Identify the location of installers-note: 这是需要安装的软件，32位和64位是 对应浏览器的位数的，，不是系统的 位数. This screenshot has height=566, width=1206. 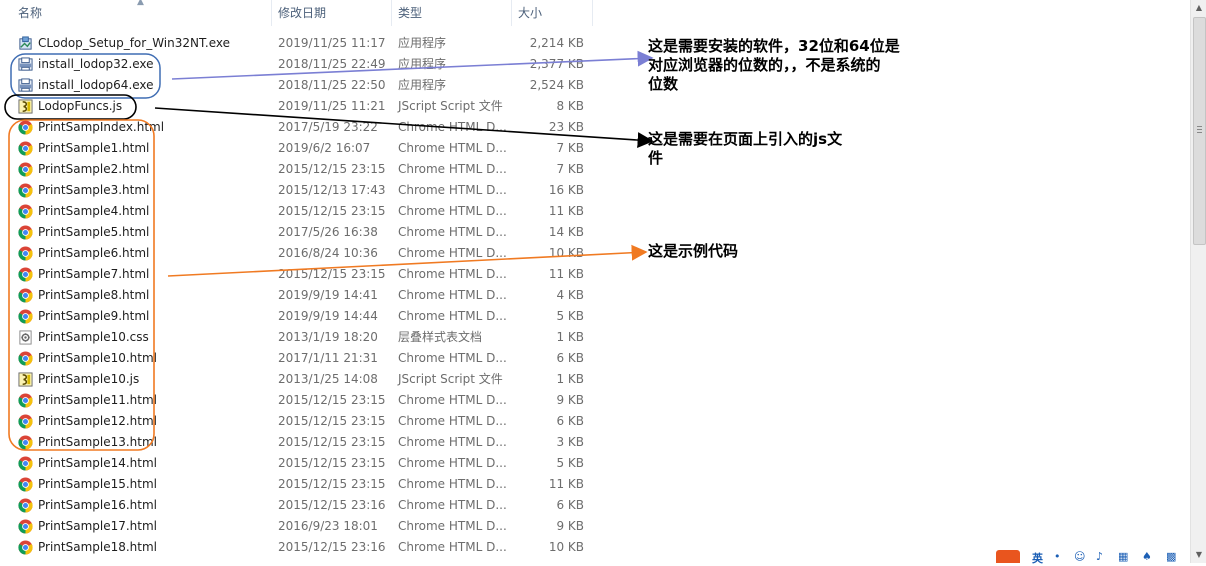
(774, 65).